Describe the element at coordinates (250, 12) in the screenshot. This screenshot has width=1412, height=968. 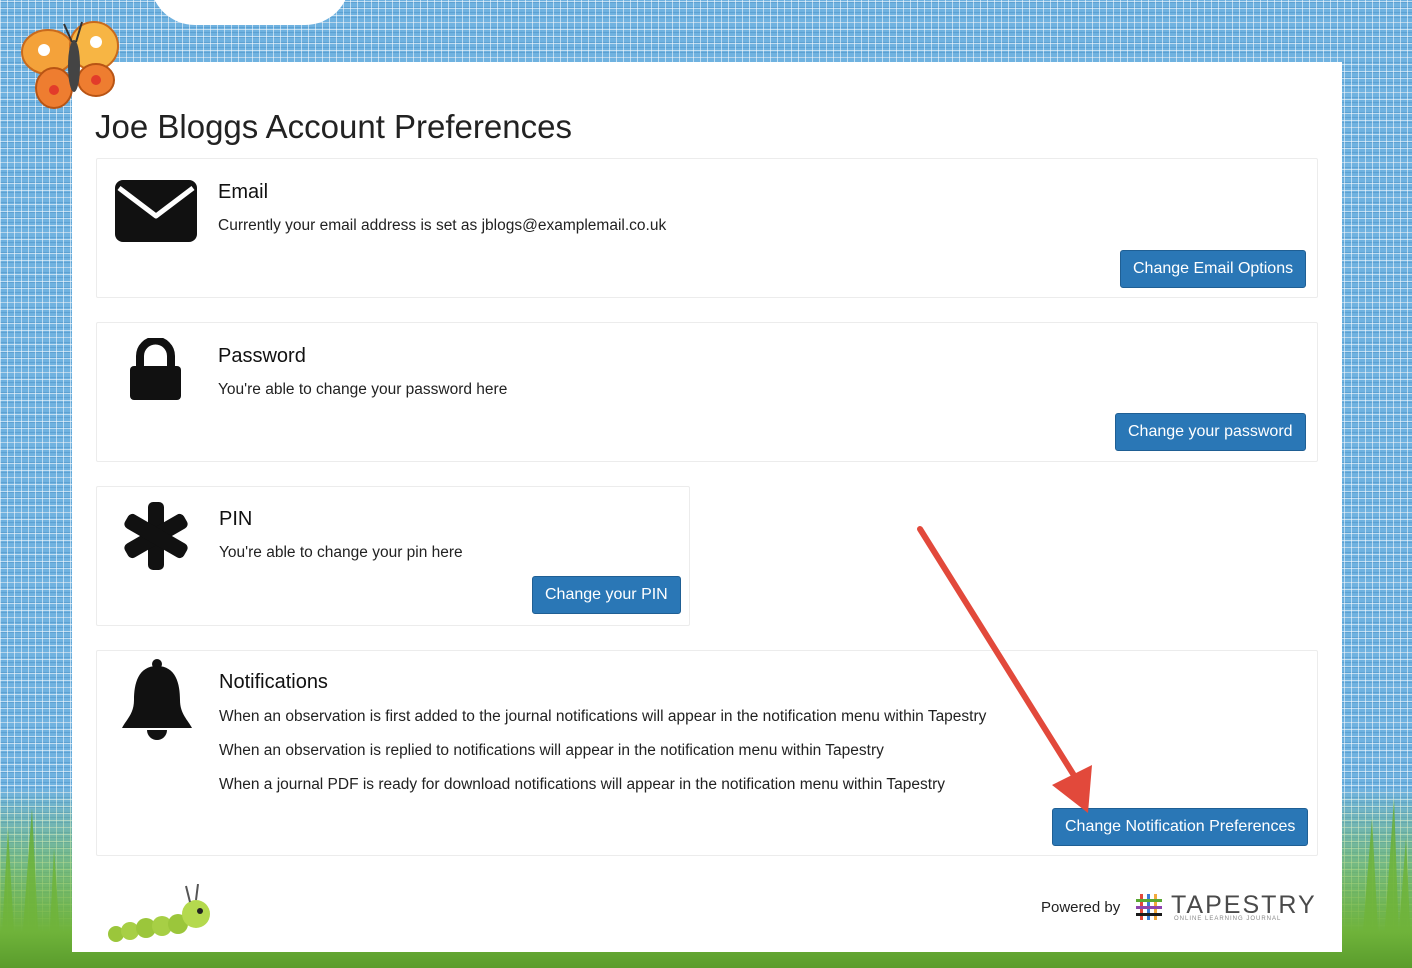
I see `cloud-decoration` at that location.